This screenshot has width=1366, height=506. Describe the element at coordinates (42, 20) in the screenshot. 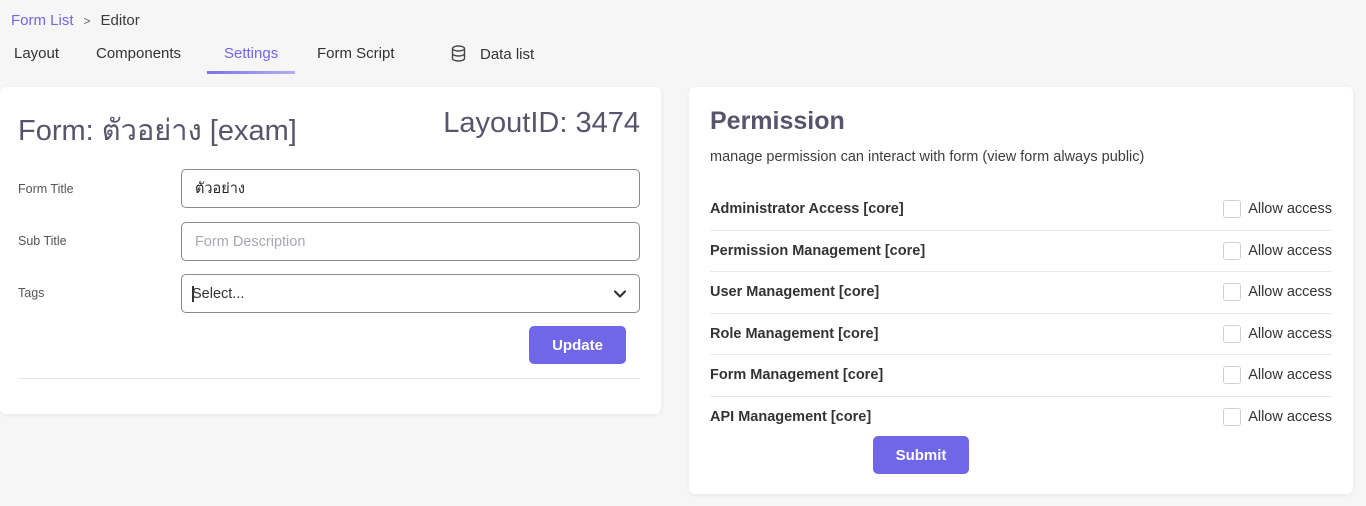

I see `breadcrumb-form-list-link: Form List` at that location.